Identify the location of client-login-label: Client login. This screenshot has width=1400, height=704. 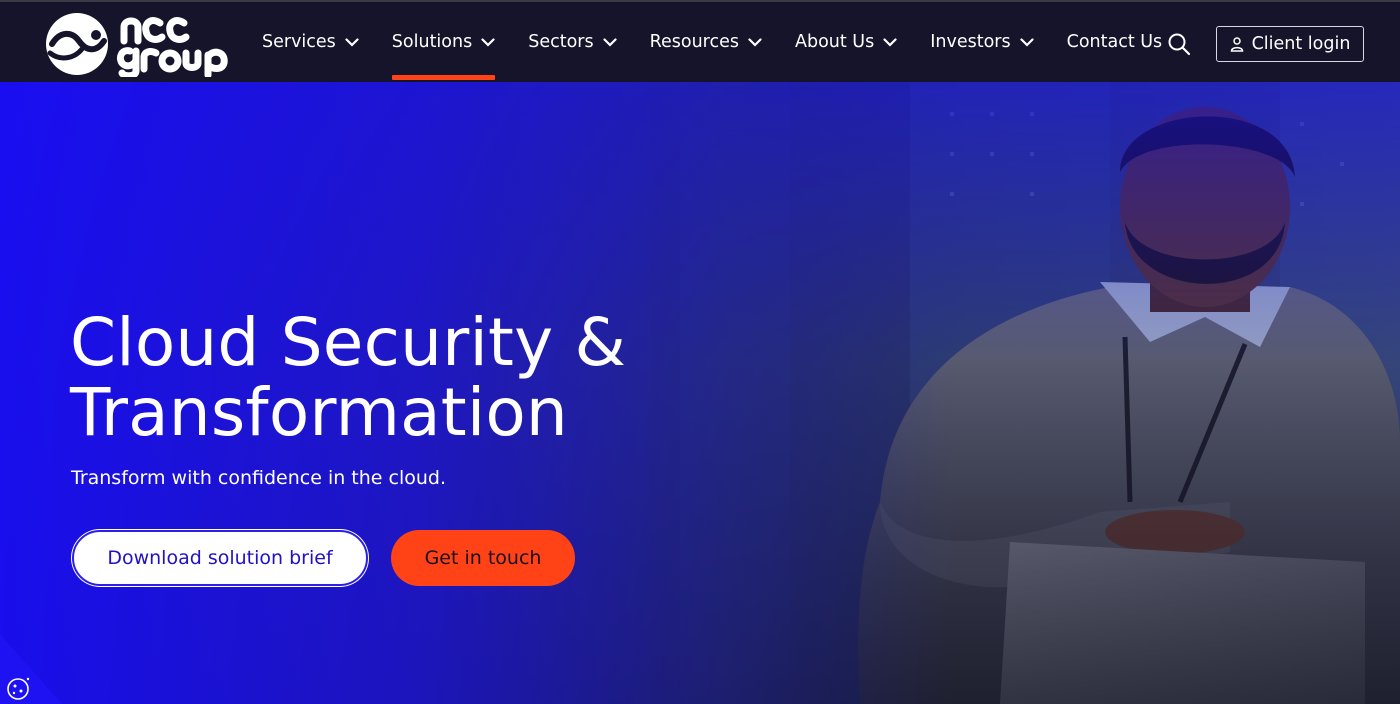
(1301, 44).